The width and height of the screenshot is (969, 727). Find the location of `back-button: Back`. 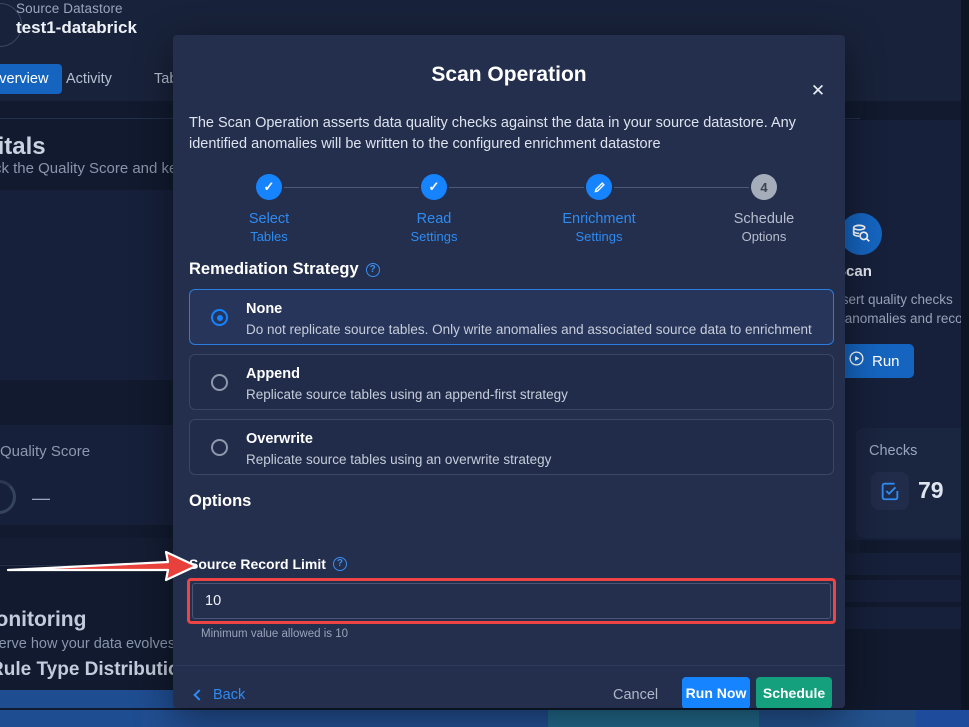

back-button: Back is located at coordinates (219, 695).